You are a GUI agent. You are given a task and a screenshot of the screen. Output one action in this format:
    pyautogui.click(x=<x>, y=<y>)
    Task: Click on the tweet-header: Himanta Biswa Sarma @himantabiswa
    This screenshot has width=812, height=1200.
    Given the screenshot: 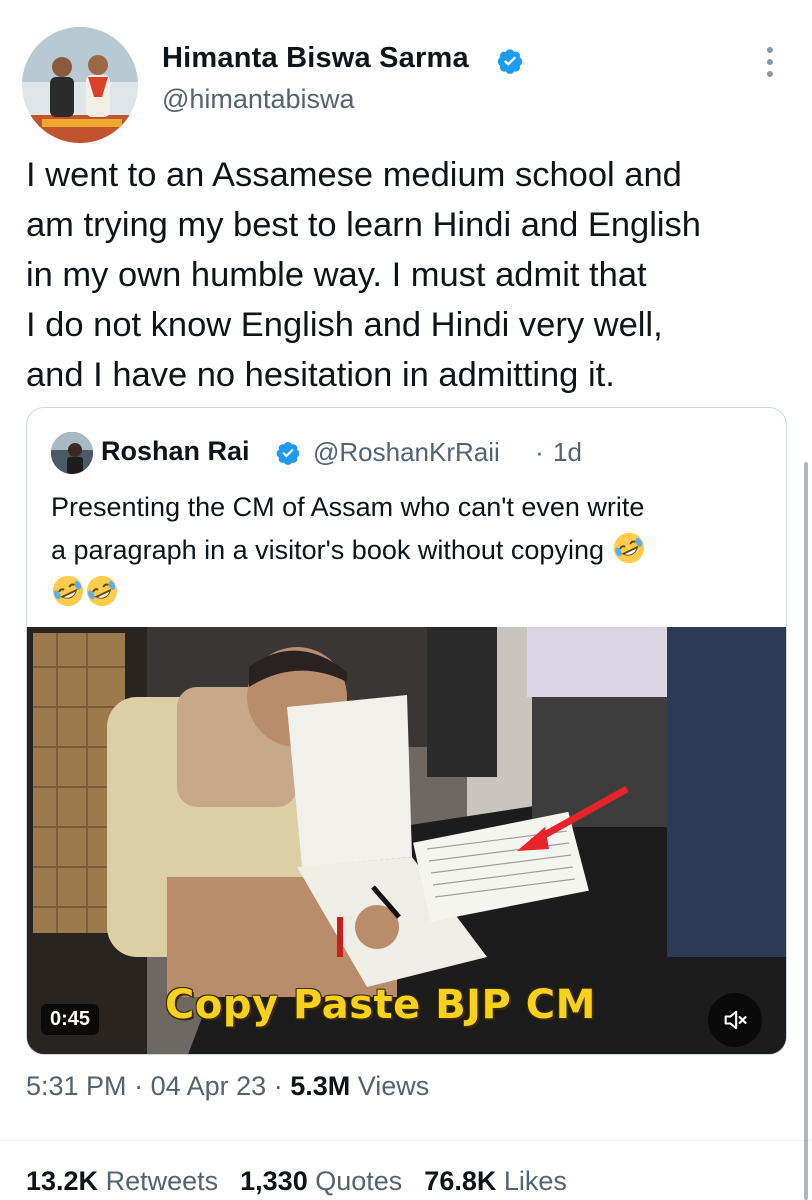 What is the action you would take?
    pyautogui.click(x=406, y=71)
    